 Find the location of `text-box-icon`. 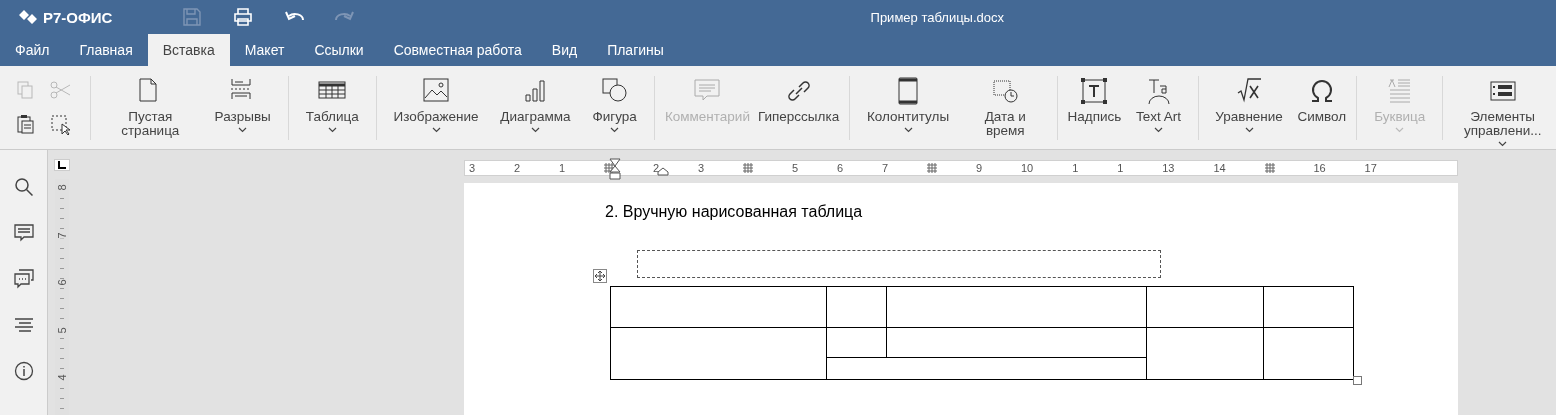

text-box-icon is located at coordinates (1094, 91).